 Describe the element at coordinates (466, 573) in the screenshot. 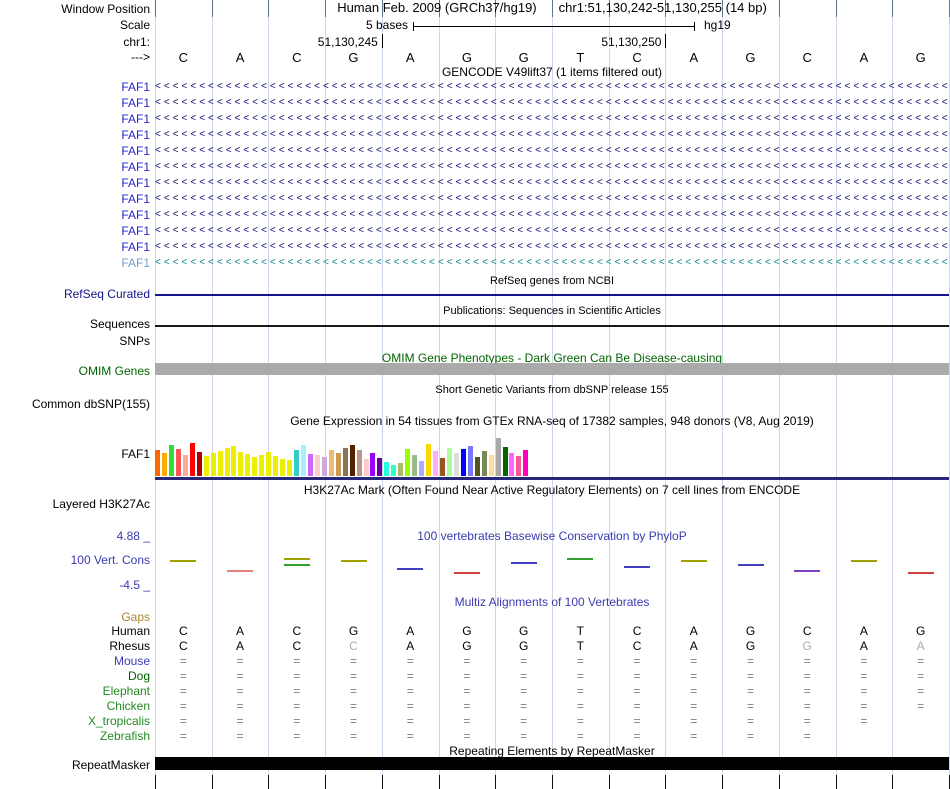

I see `conservation-mark` at that location.